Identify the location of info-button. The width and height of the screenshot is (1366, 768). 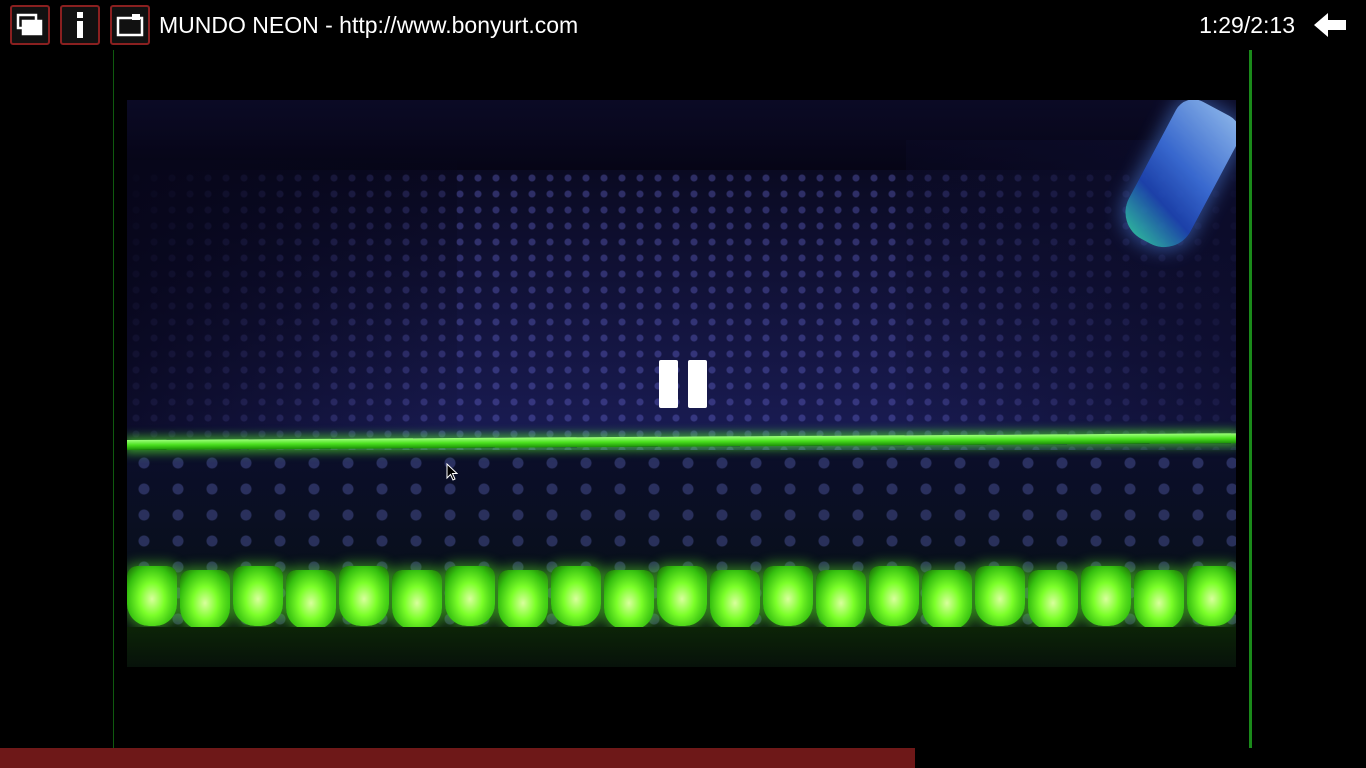
(80, 25).